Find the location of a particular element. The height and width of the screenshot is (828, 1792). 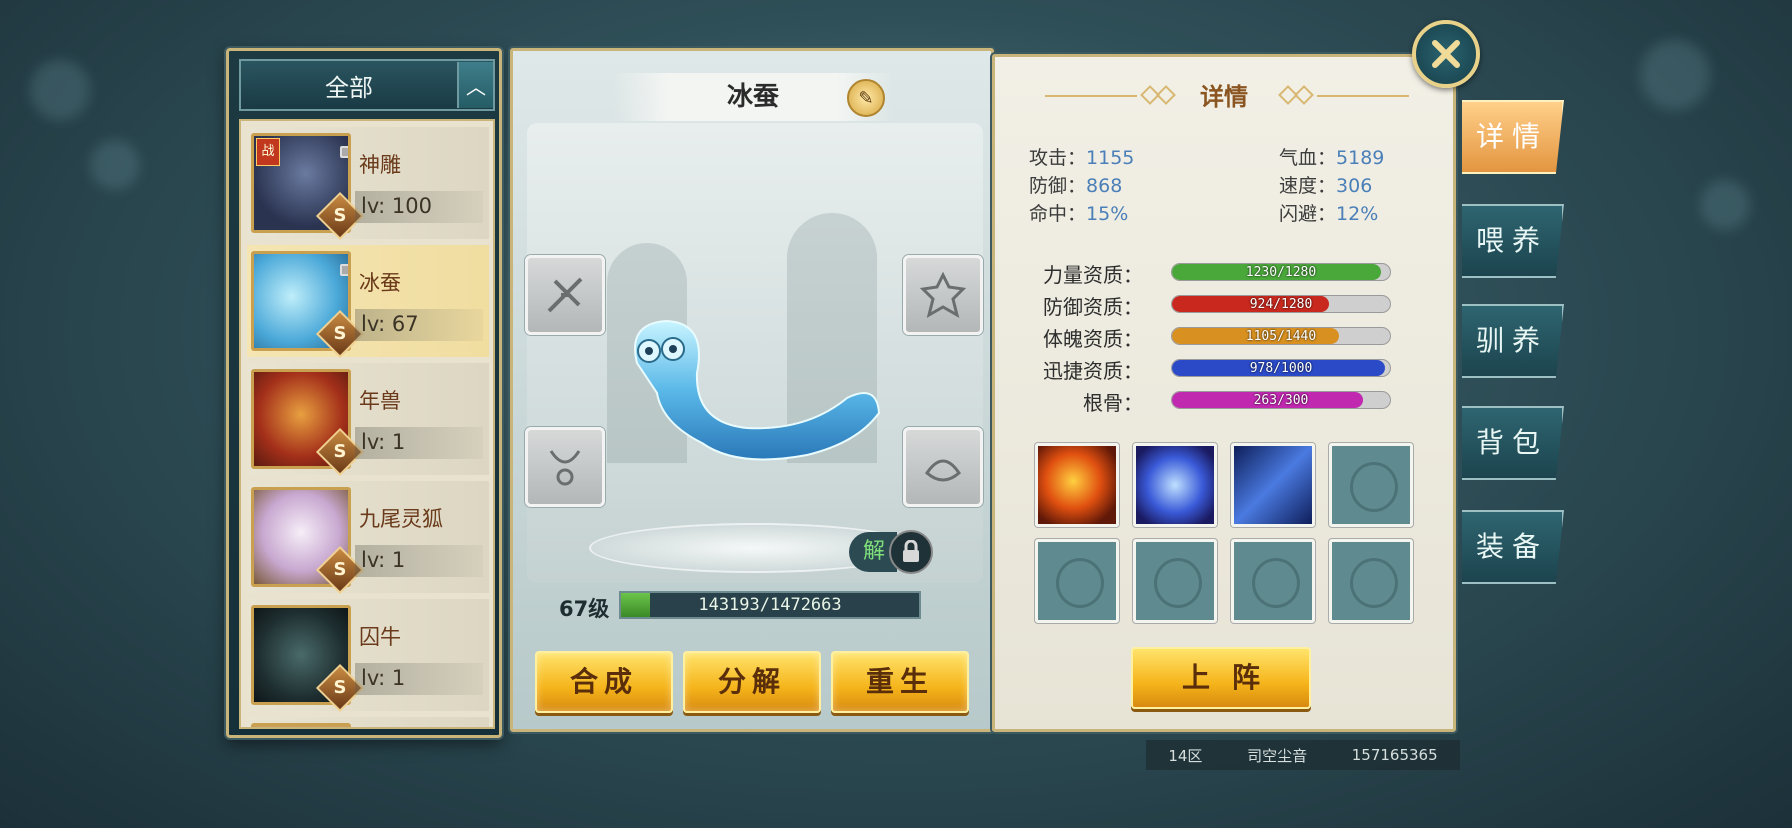

unlock-control: 解 is located at coordinates (891, 552).